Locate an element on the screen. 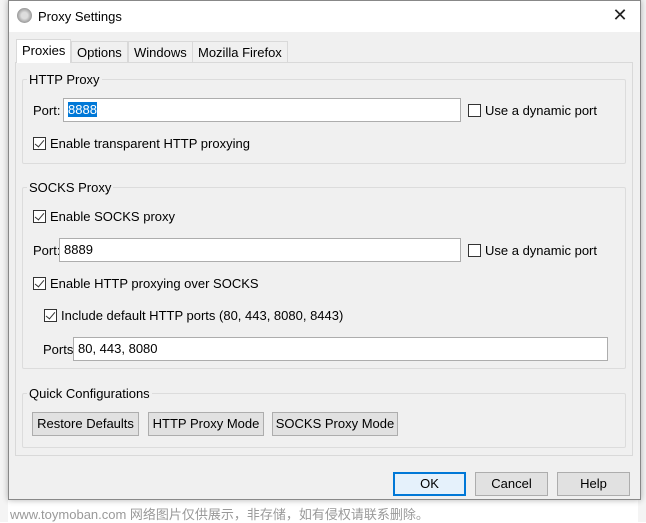  http-port-label: Port: is located at coordinates (47, 110).